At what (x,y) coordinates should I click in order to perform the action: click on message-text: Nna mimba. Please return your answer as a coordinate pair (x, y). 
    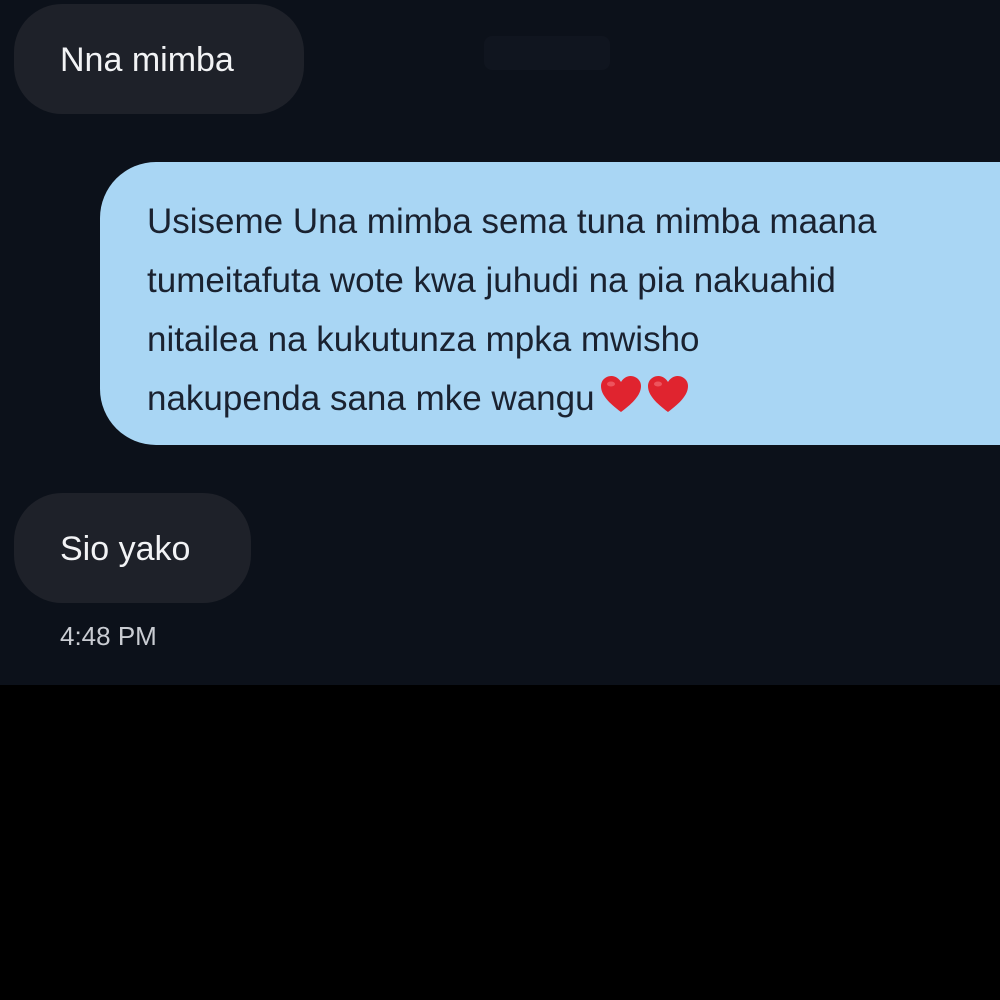
    Looking at the image, I should click on (147, 60).